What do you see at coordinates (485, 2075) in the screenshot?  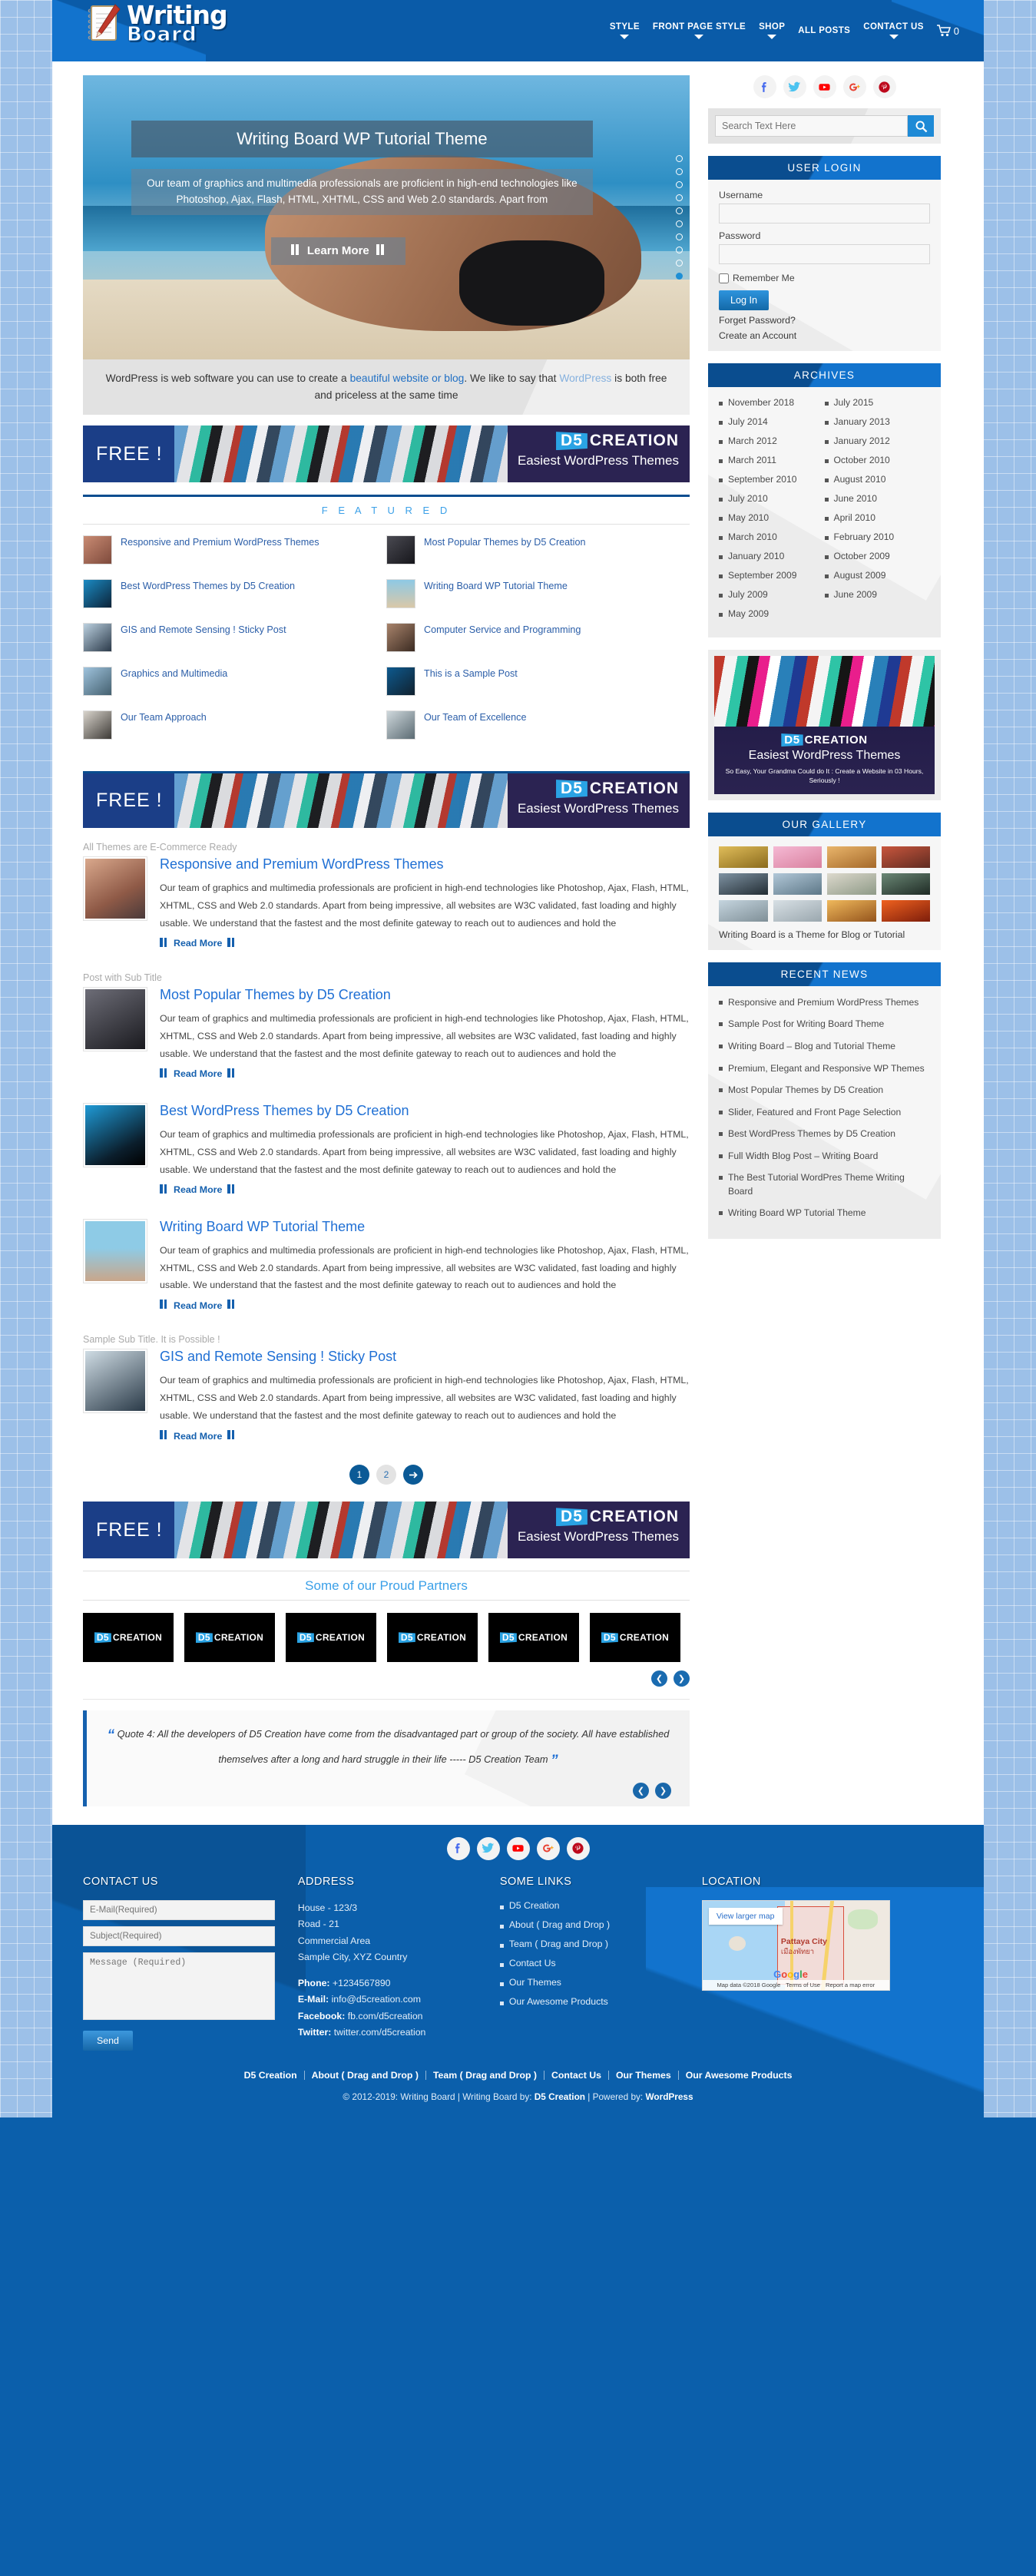 I see `footer-nav-team: Team ( Drag and Drop )` at bounding box center [485, 2075].